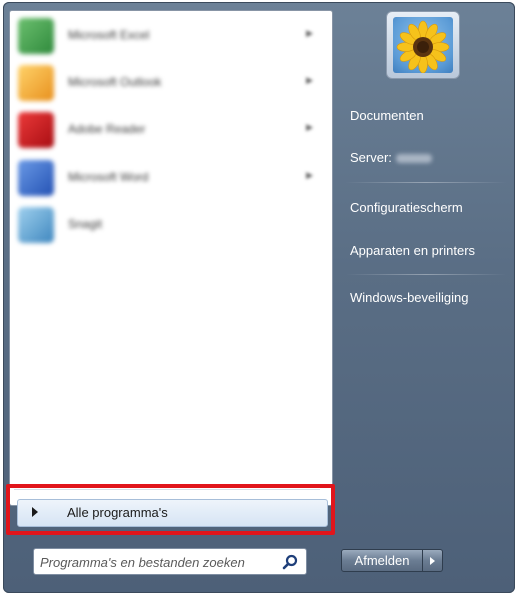 This screenshot has height=593, width=517. Describe the element at coordinates (290, 562) in the screenshot. I see `search-icon` at that location.